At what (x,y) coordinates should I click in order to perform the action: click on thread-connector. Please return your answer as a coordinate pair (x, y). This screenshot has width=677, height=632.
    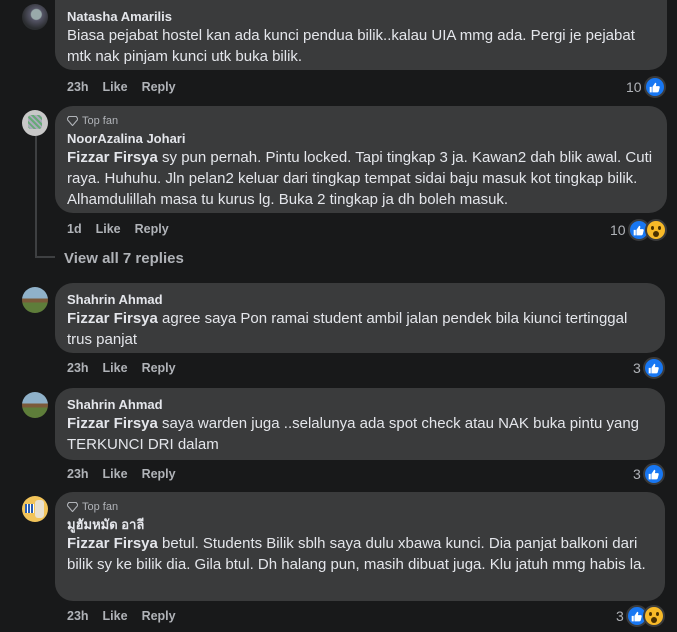
    Looking at the image, I should click on (45, 257).